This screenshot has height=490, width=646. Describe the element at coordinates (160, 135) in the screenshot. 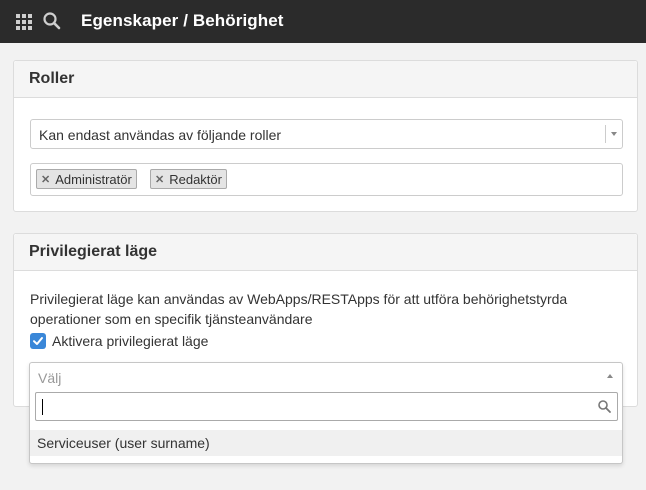

I see `role-mode-select-value: Kan endast användas av följande roller` at that location.